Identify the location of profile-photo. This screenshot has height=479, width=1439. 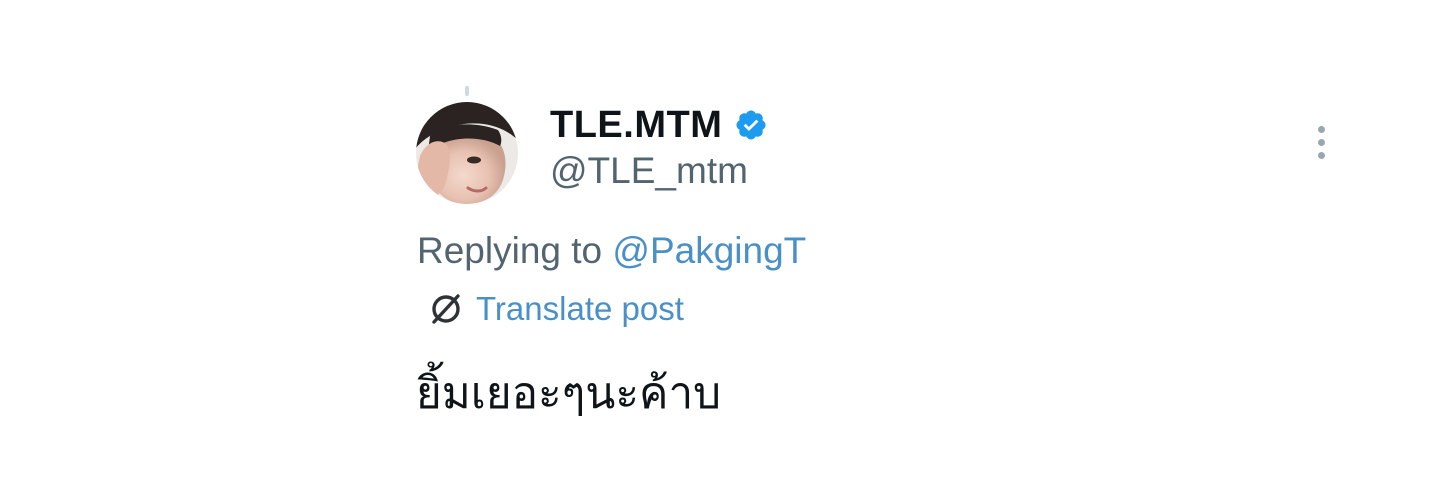
(467, 153).